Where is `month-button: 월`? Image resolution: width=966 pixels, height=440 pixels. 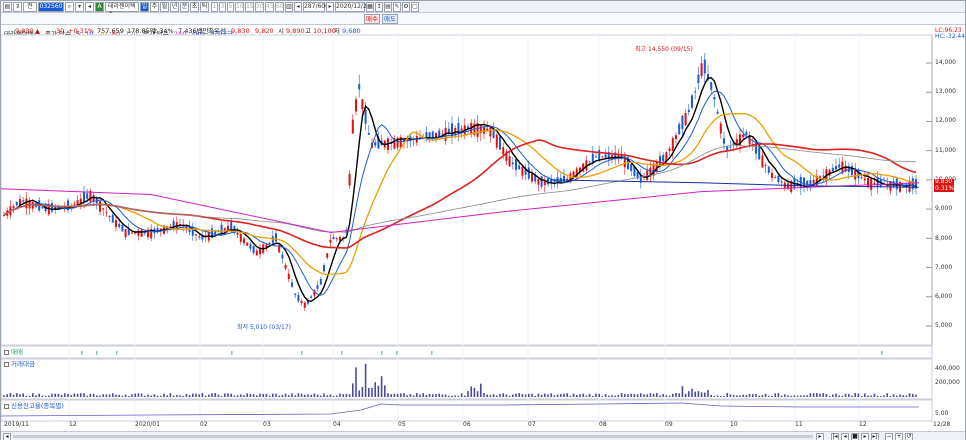
month-button: 월 is located at coordinates (164, 7).